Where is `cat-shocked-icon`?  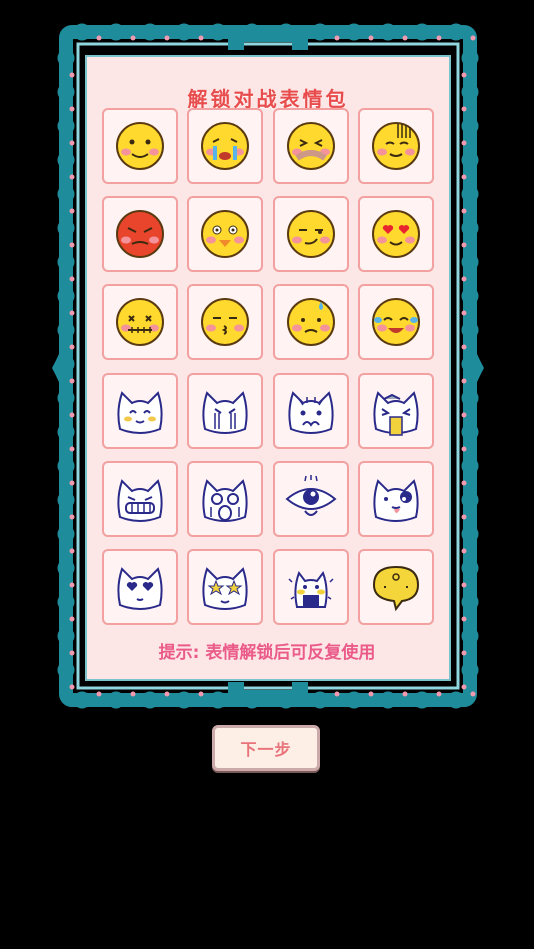
cat-shocked-icon is located at coordinates (311, 412).